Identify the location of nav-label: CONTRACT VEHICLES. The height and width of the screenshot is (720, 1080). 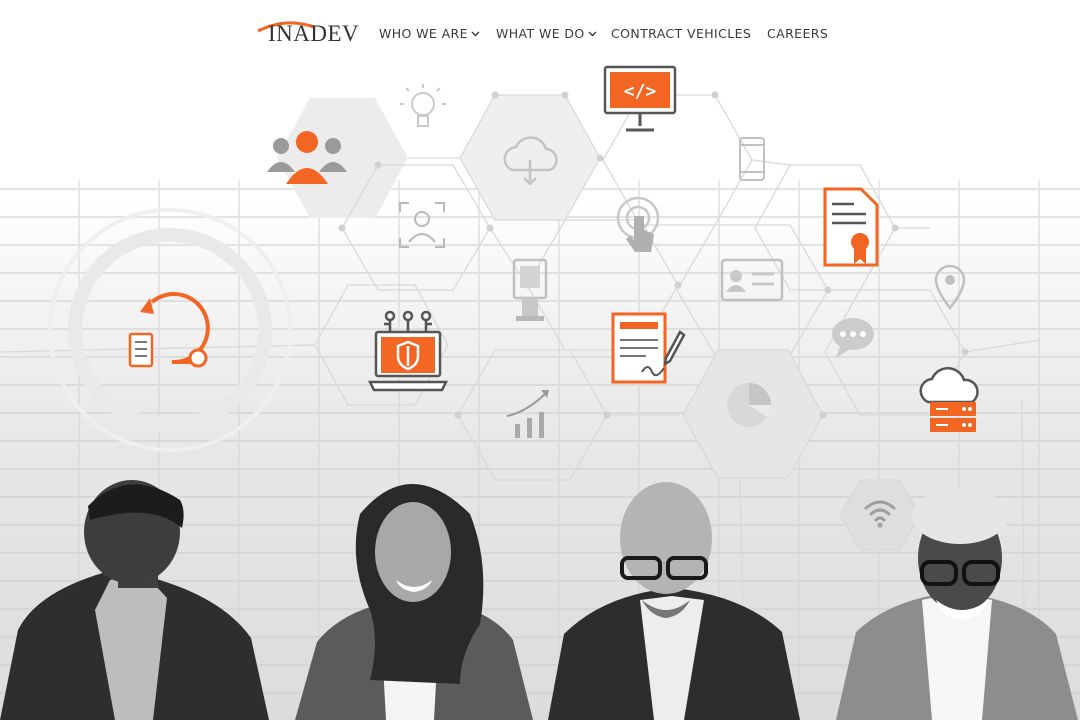
(681, 33).